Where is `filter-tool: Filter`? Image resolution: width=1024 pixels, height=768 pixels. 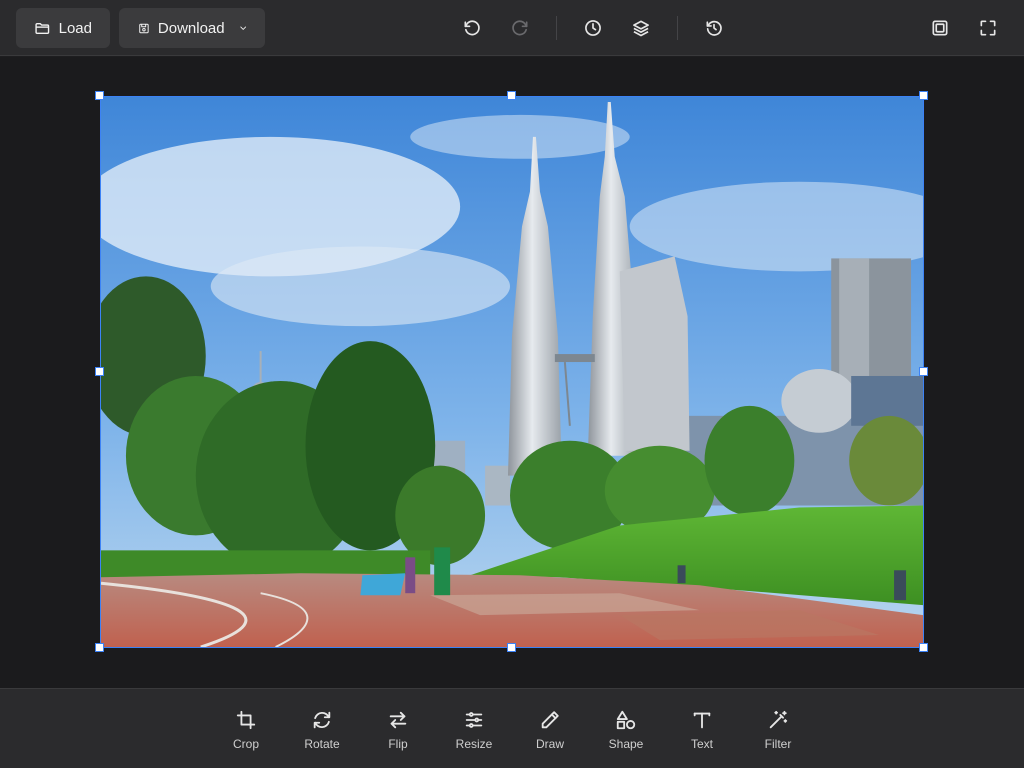
filter-tool: Filter is located at coordinates (778, 731).